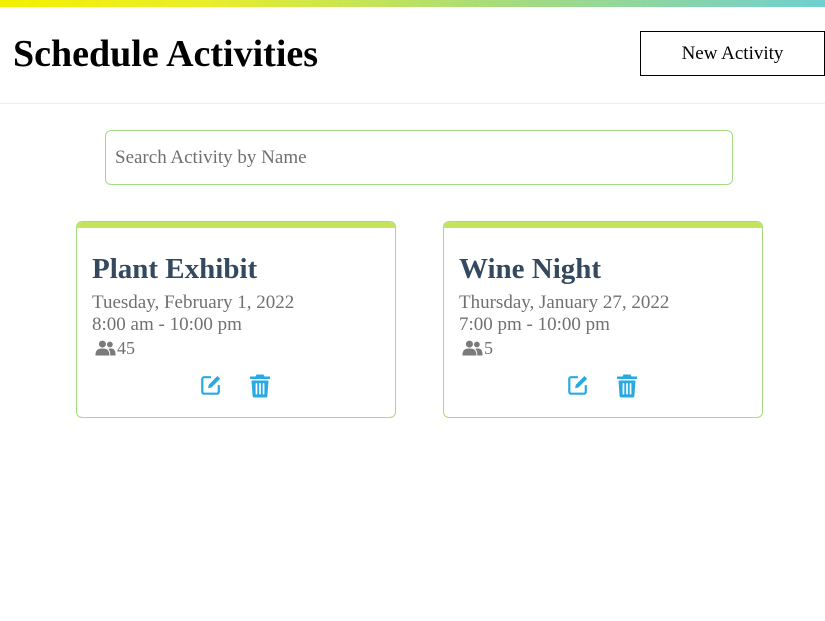  I want to click on attendee-count: 5, so click(477, 348).